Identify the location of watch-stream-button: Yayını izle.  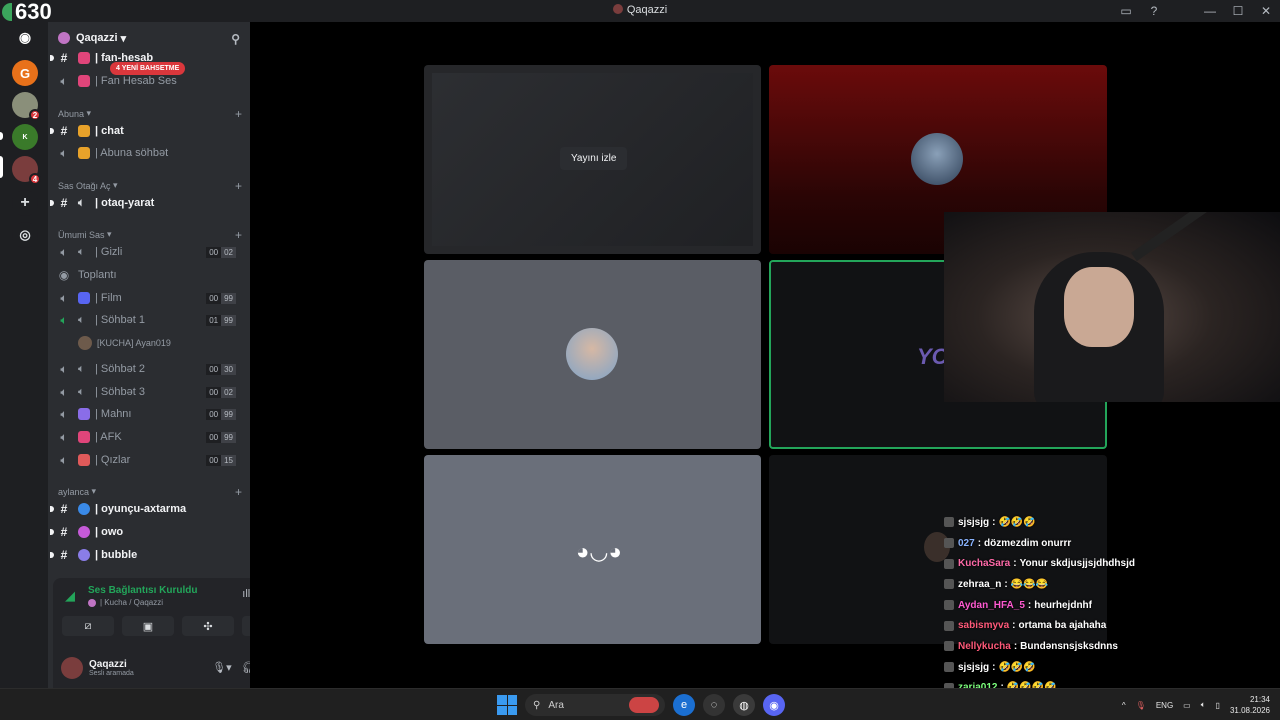
(594, 158).